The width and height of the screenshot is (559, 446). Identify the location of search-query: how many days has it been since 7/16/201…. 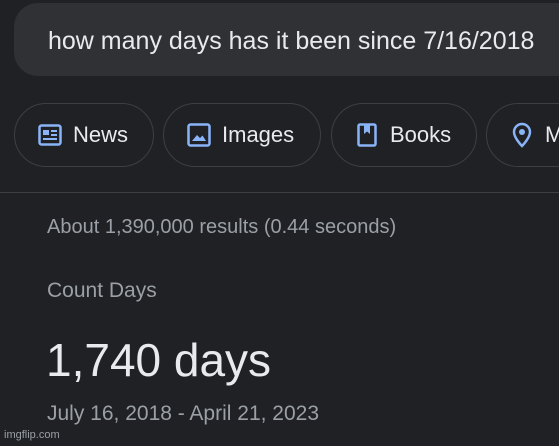
(291, 41).